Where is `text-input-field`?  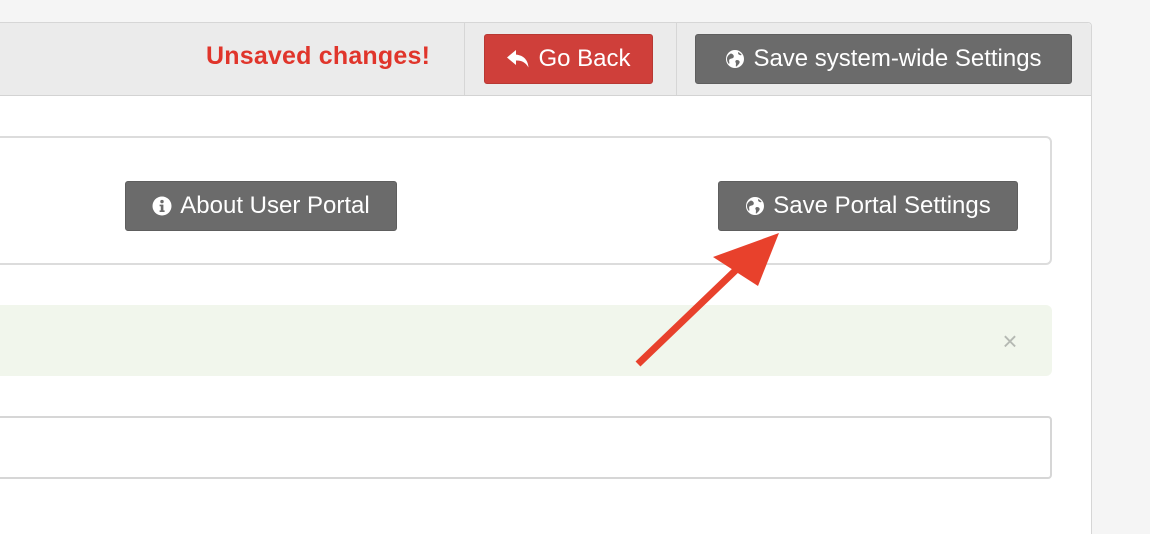
text-input-field is located at coordinates (526, 447).